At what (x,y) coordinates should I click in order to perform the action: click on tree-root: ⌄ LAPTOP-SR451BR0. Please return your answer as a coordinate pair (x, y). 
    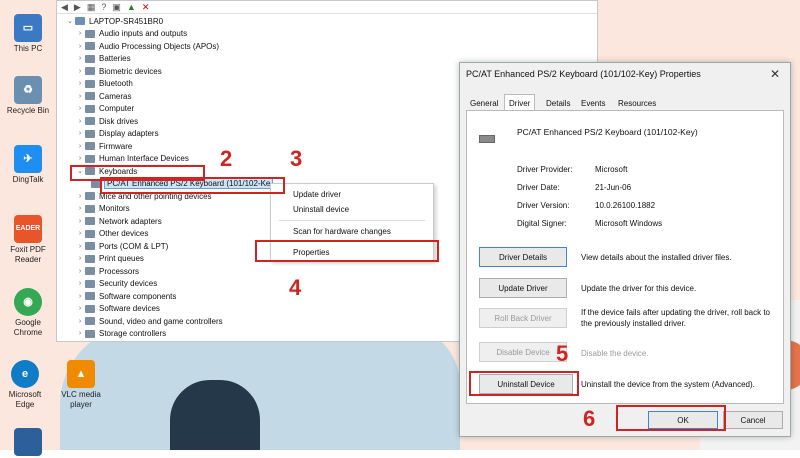
    Looking at the image, I should click on (325, 21).